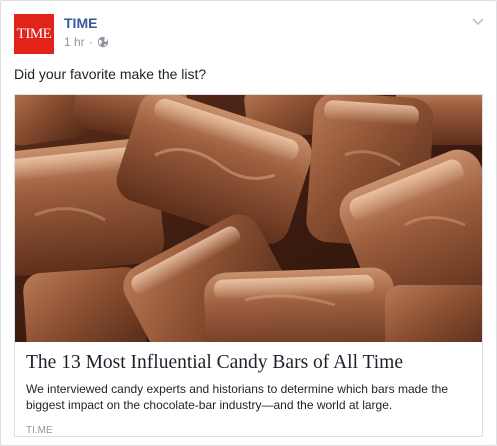  I want to click on page-avatar: TIME, so click(34, 34).